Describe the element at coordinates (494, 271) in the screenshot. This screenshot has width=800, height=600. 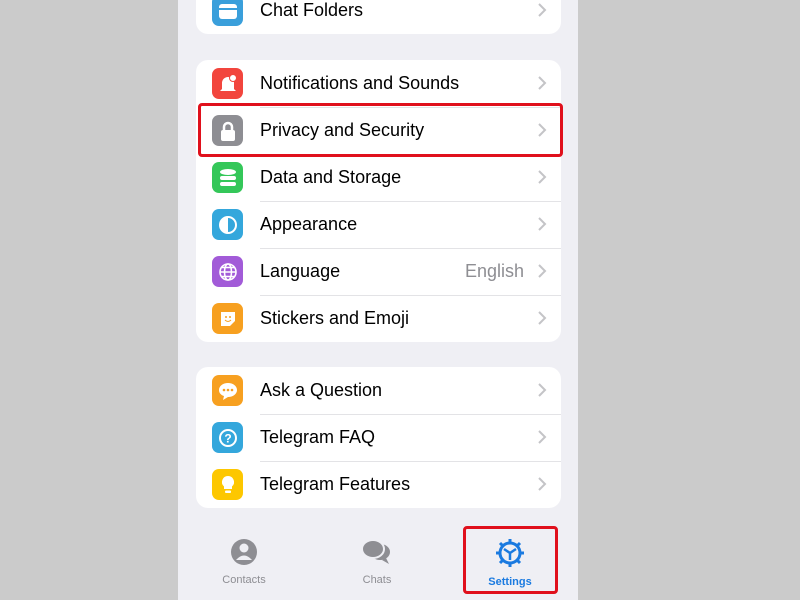
I see `language-value: English` at that location.